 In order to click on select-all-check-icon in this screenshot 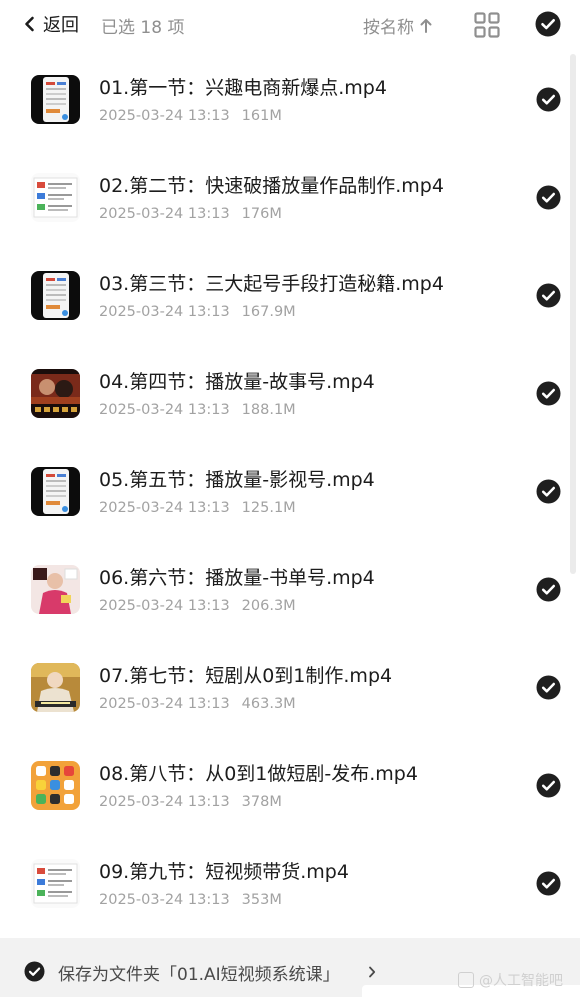, I will do `click(548, 24)`.